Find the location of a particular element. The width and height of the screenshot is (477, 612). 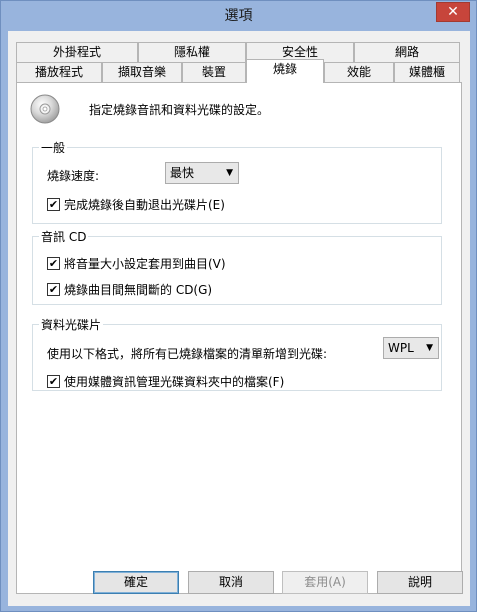

volume-leveling-label: 將音量大小設定套用到曲目(V) is located at coordinates (145, 264).